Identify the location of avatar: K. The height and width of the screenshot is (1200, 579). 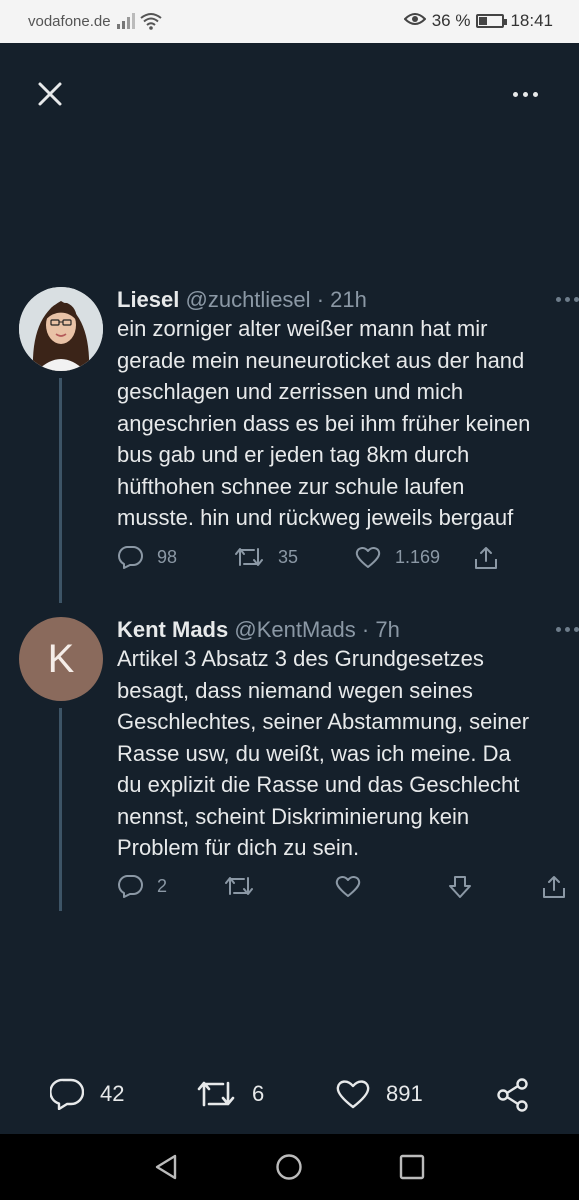
(61, 659).